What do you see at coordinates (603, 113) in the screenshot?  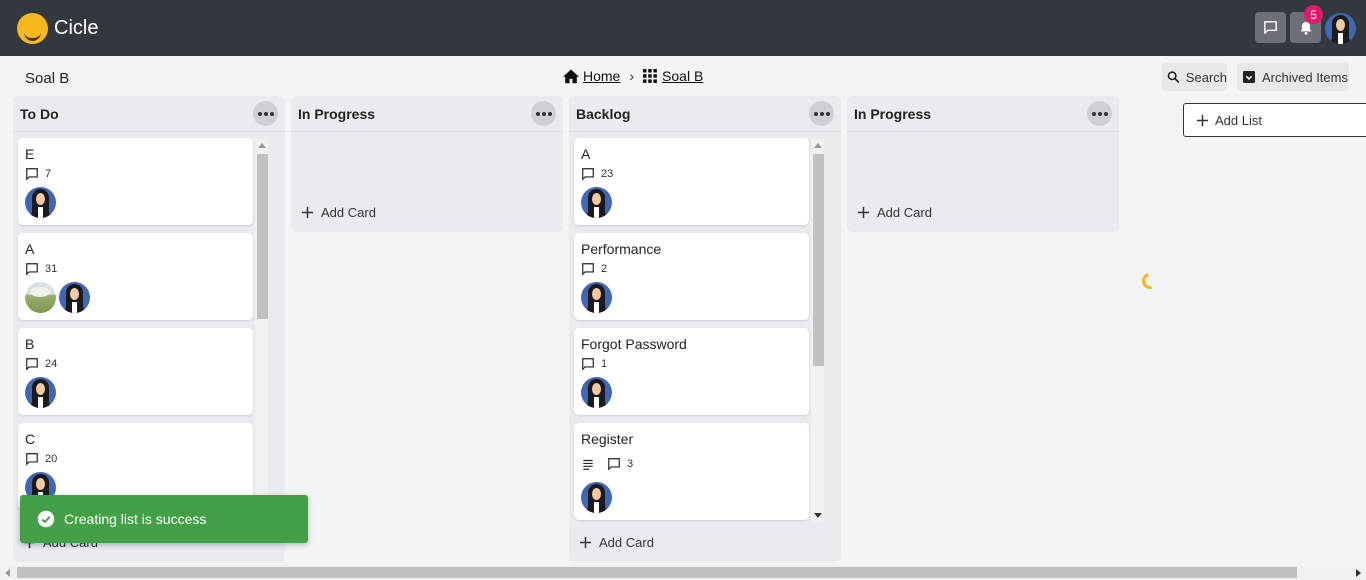 I see `list-title: Backlog` at bounding box center [603, 113].